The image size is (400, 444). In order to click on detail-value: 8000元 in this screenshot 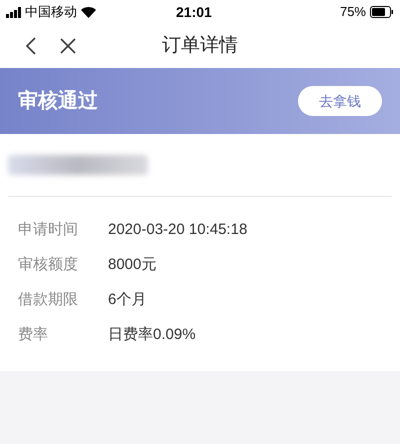, I will do `click(132, 265)`.